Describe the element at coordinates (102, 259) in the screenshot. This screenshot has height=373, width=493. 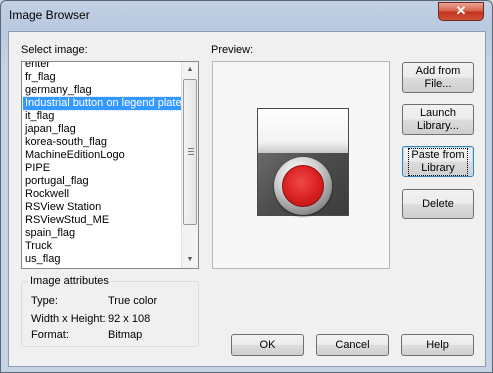
I see `list-item: us_flag` at that location.